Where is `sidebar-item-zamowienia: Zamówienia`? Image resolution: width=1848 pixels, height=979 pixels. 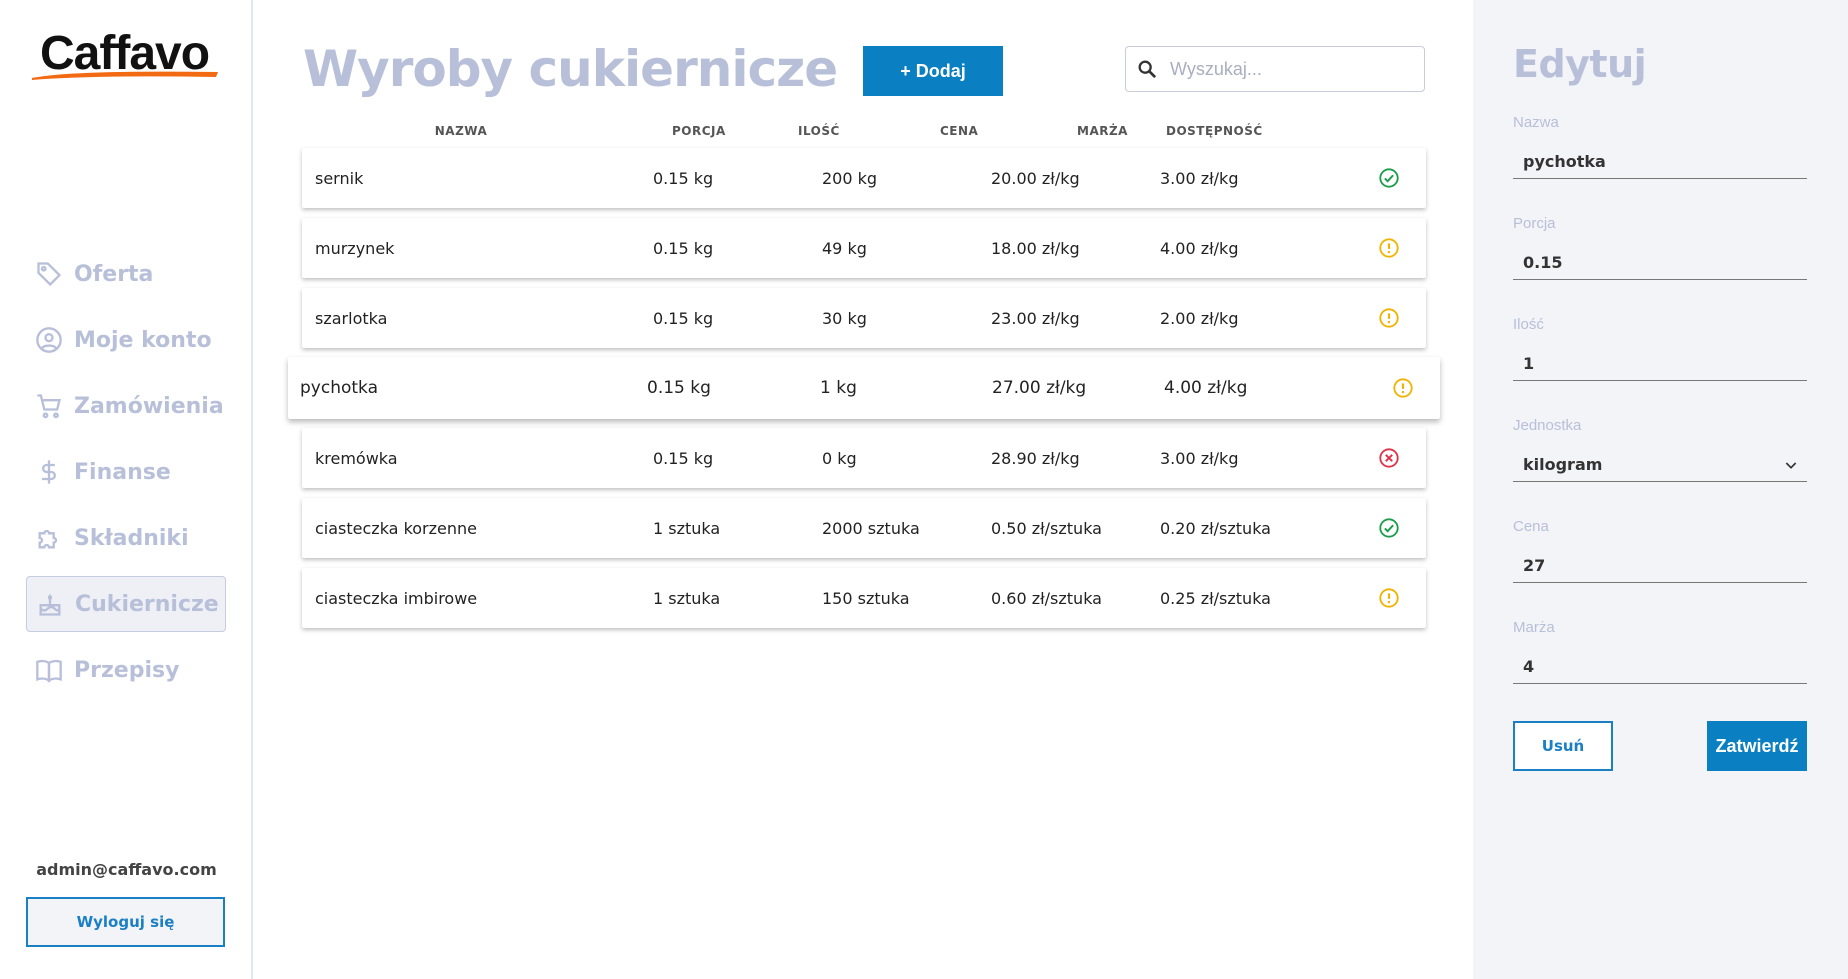 sidebar-item-zamowienia: Zamówienia is located at coordinates (126, 406).